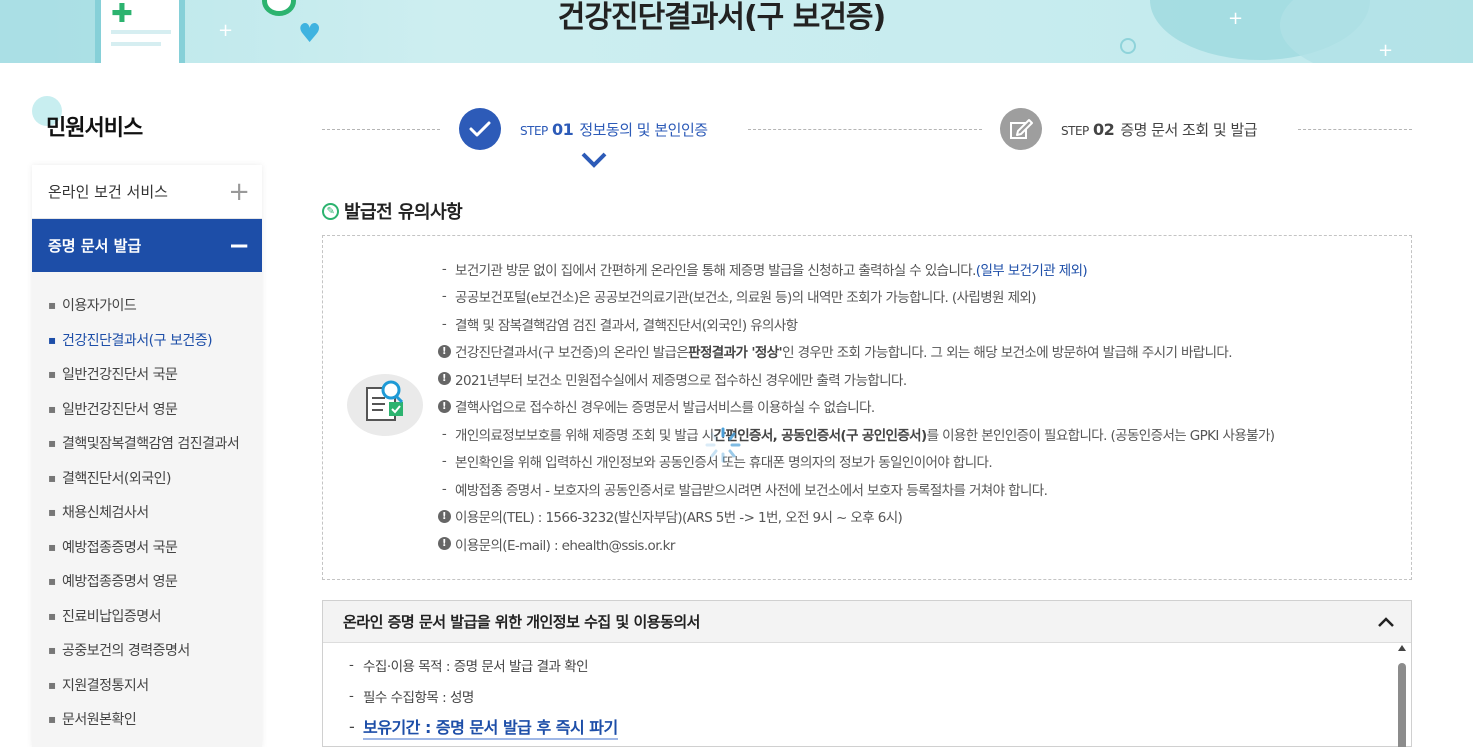 The width and height of the screenshot is (1473, 747). What do you see at coordinates (723, 445) in the screenshot?
I see `loading-spinner-icon` at bounding box center [723, 445].